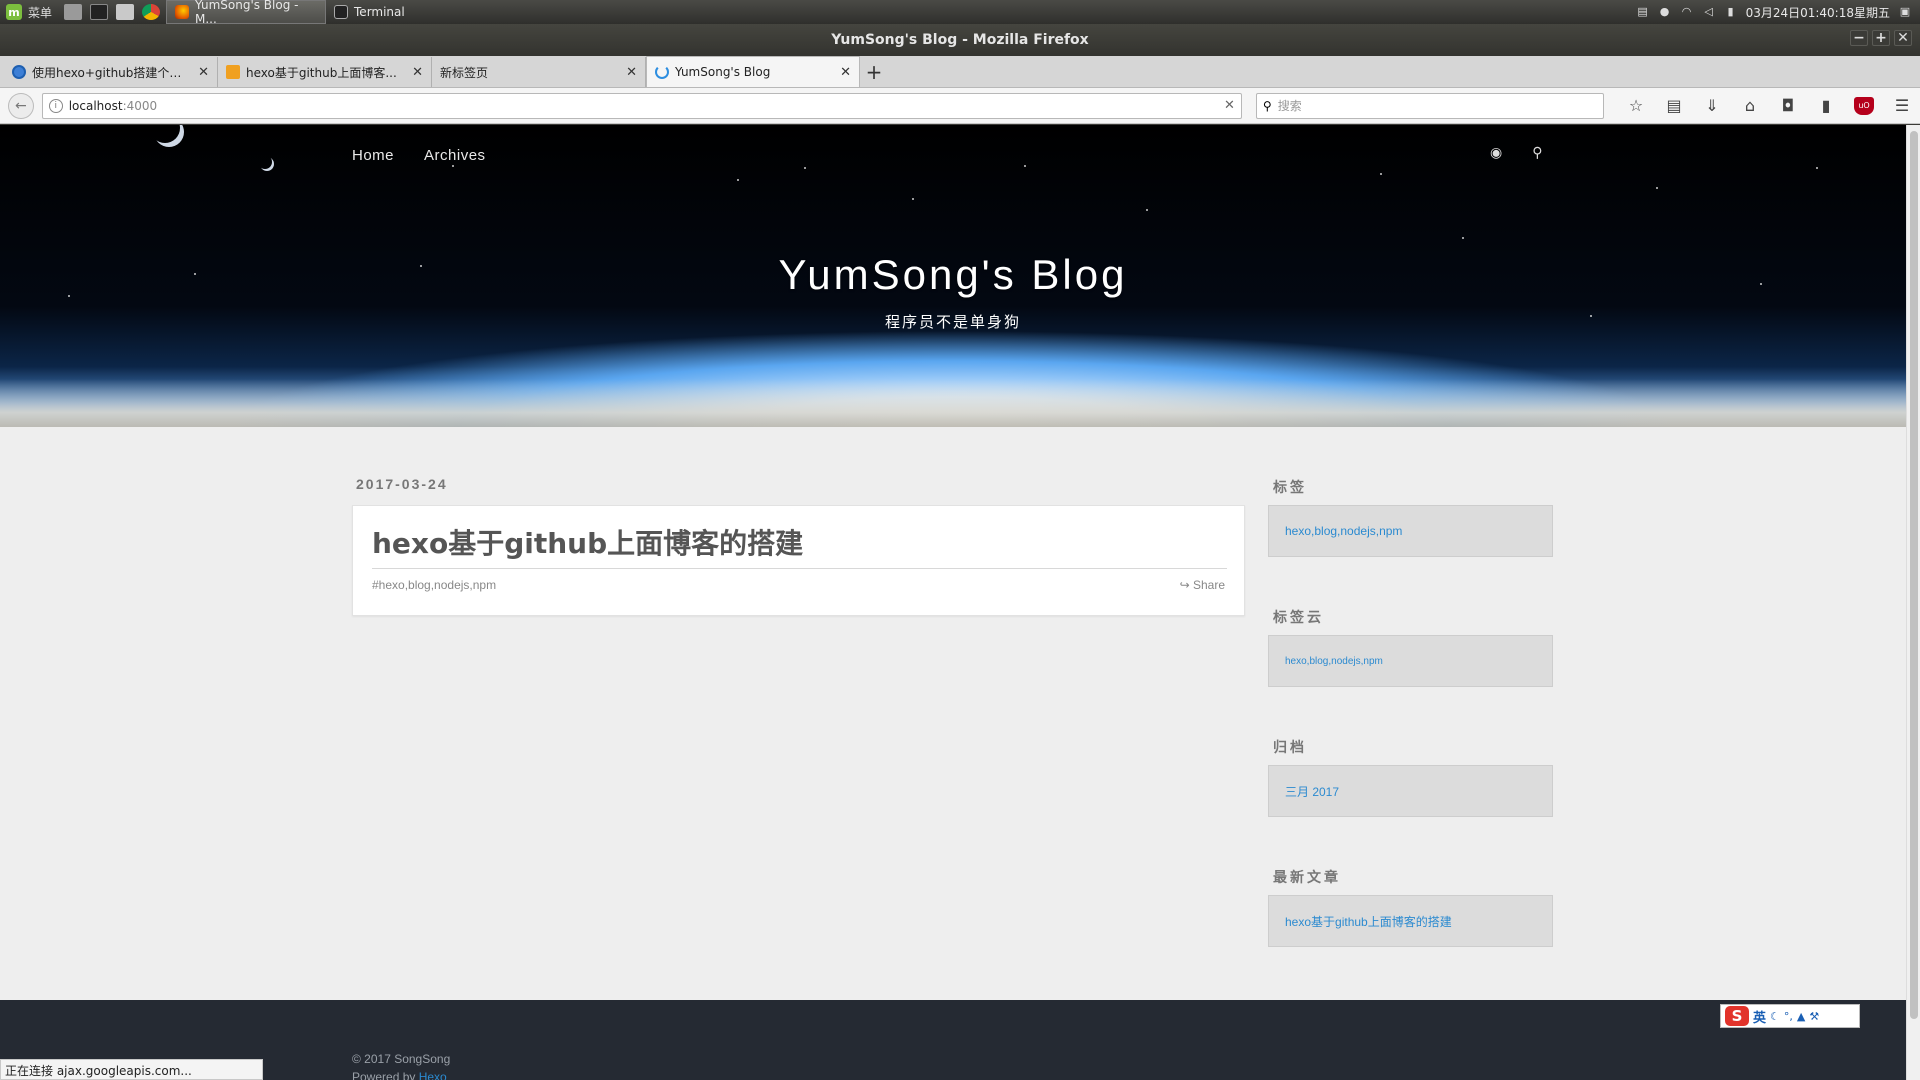 This screenshot has height=1080, width=1920. I want to click on archive-link: 三月 2017, so click(1312, 791).